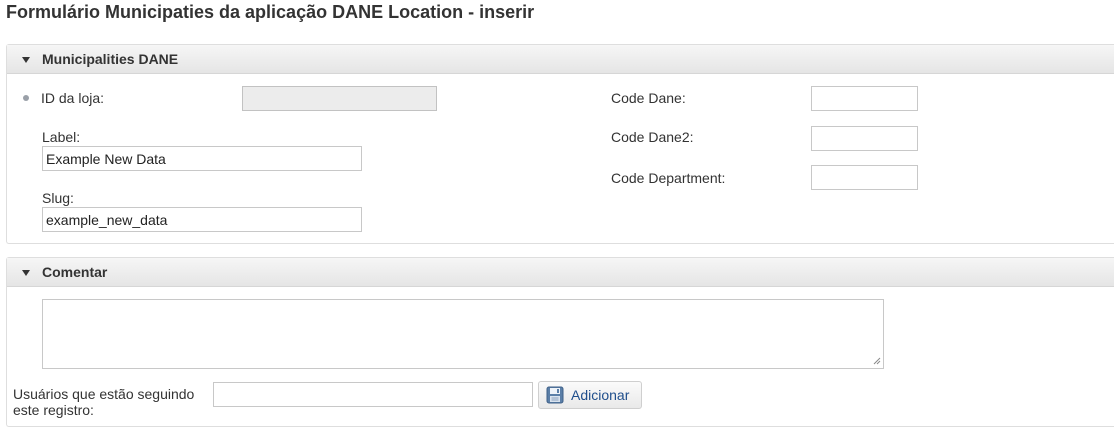 The height and width of the screenshot is (446, 1114). What do you see at coordinates (75, 272) in the screenshot?
I see `comment-panel-title: Comentar` at bounding box center [75, 272].